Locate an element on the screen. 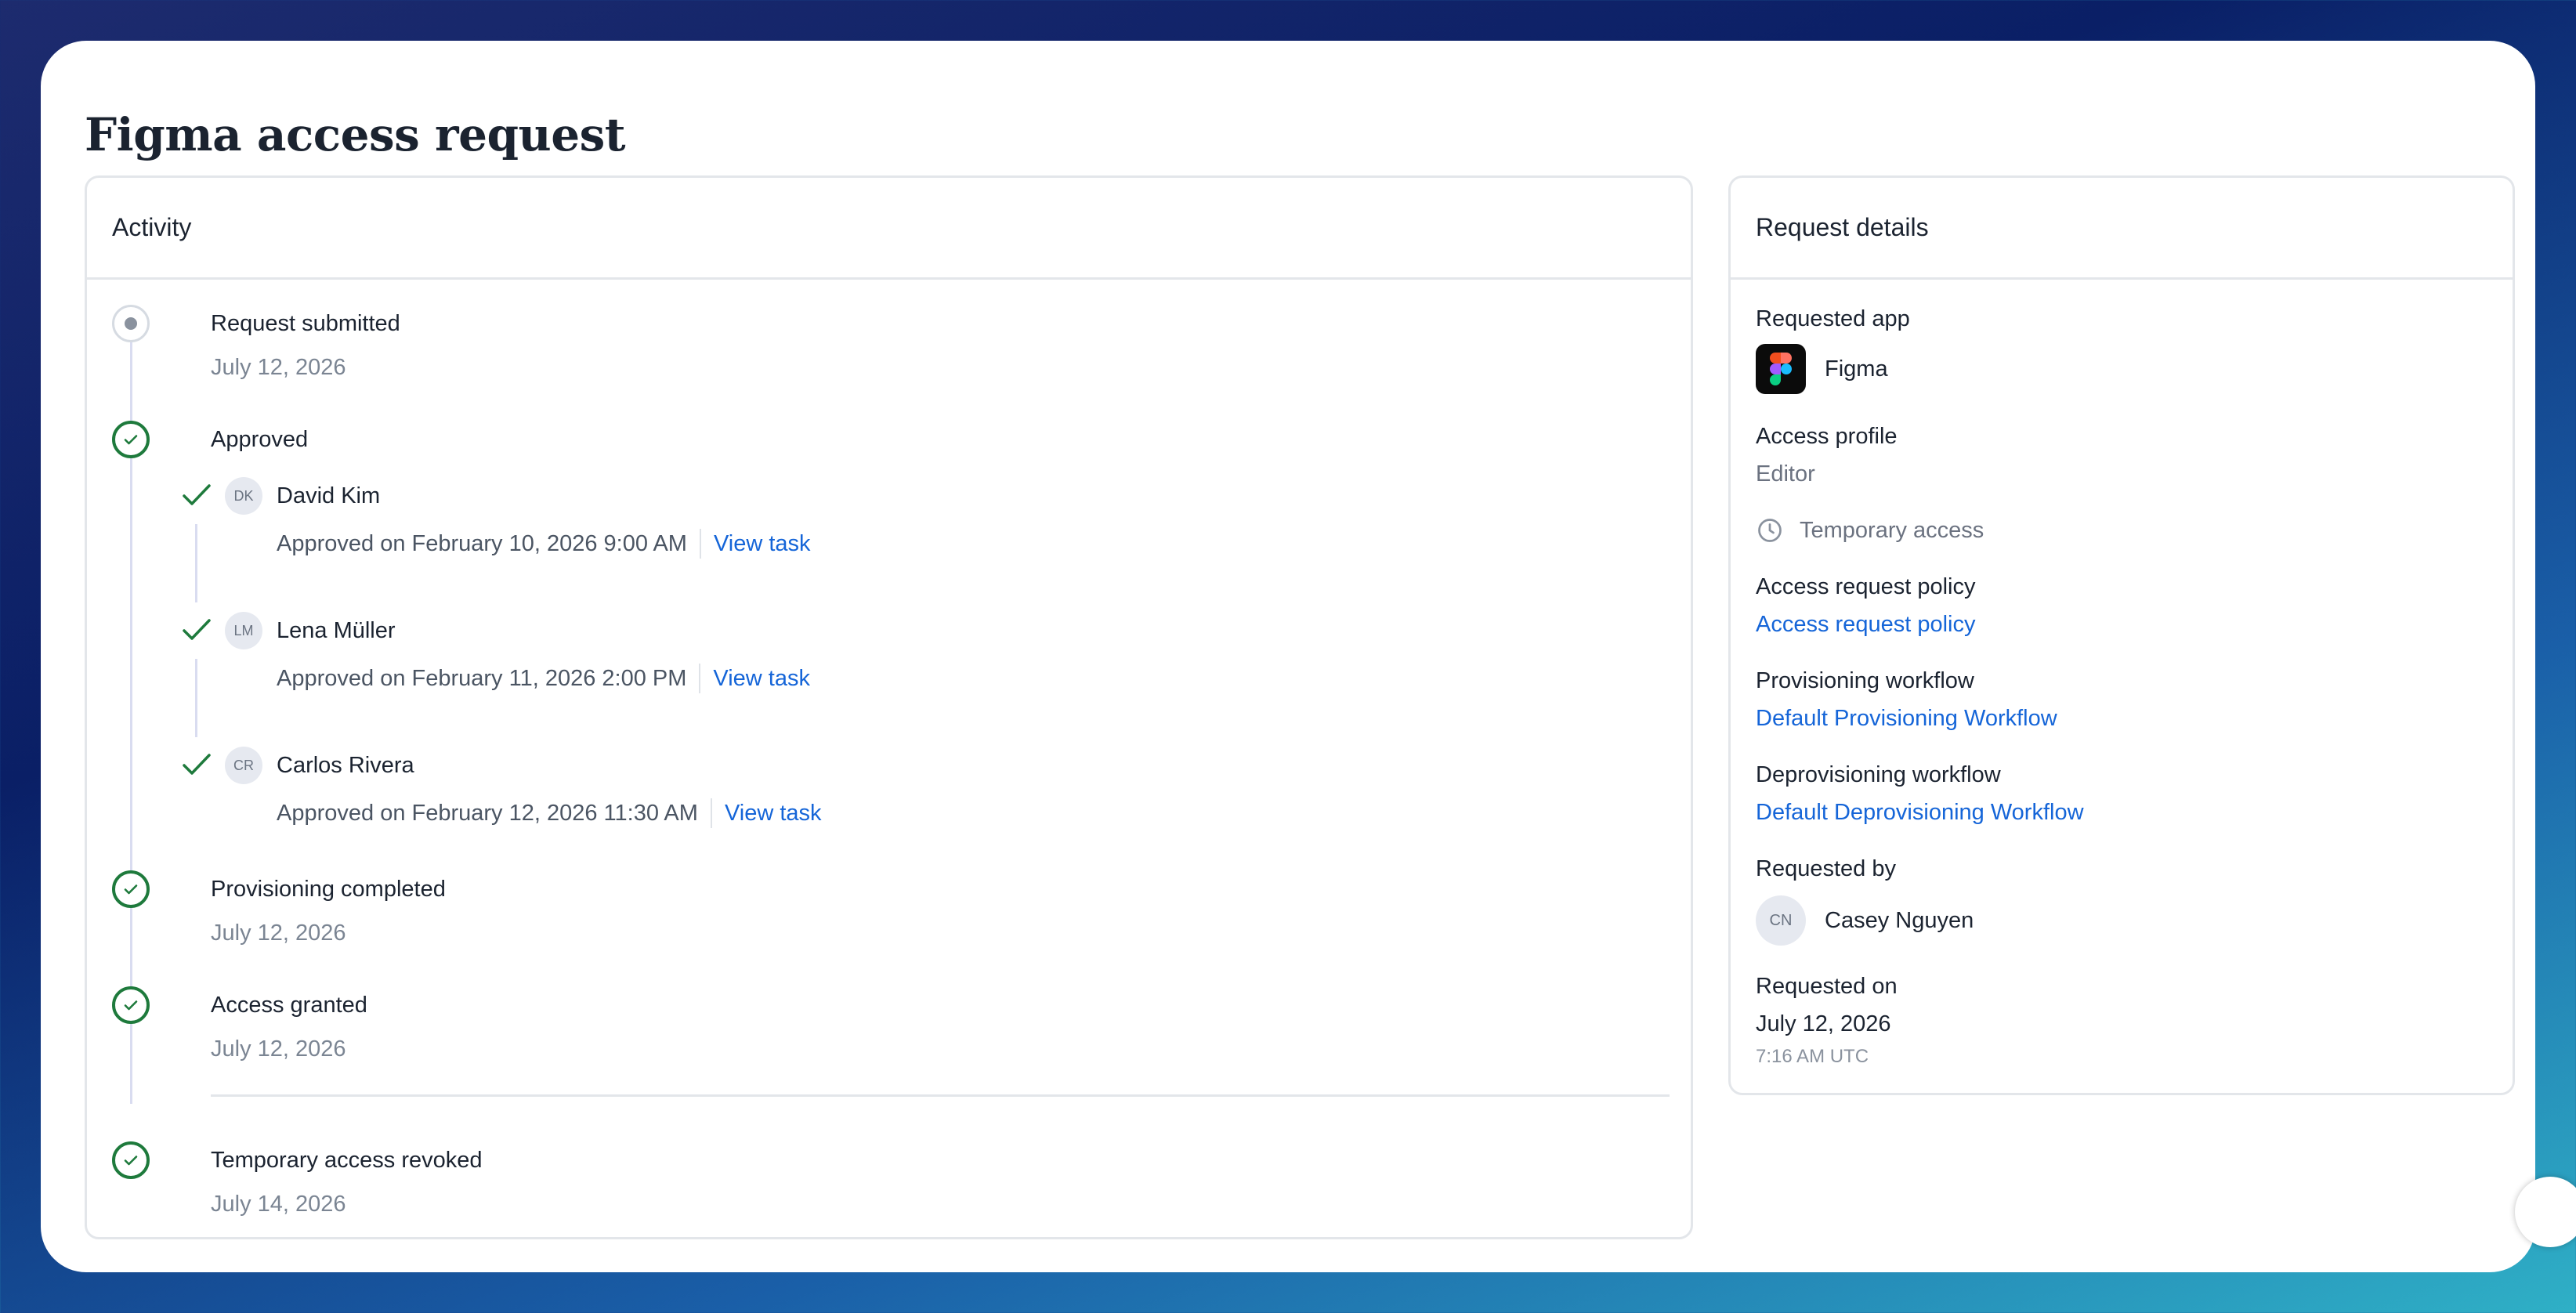  pending-dot-icon is located at coordinates (131, 323).